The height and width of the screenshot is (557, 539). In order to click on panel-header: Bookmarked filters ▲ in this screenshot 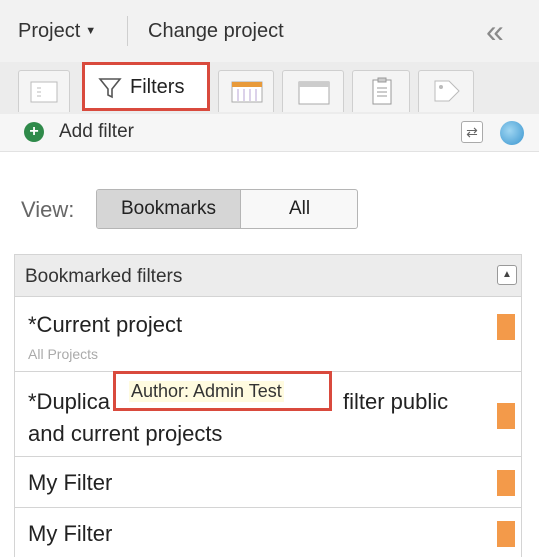, I will do `click(268, 276)`.